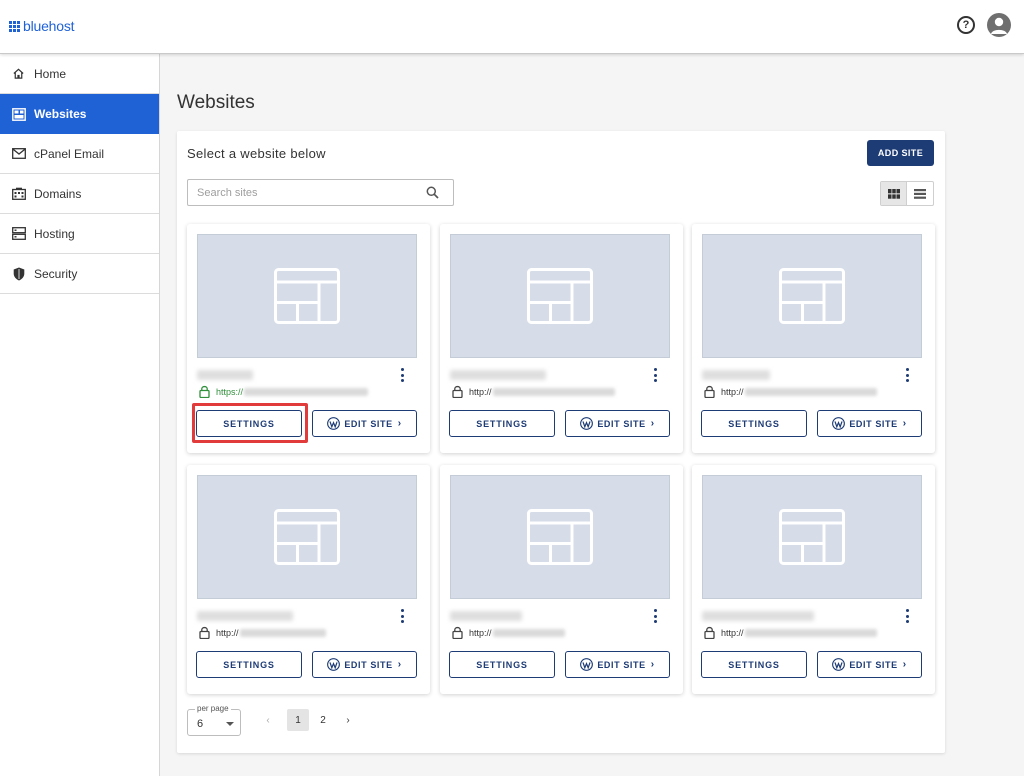 Image resolution: width=1024 pixels, height=776 pixels. I want to click on mail-icon, so click(18, 153).